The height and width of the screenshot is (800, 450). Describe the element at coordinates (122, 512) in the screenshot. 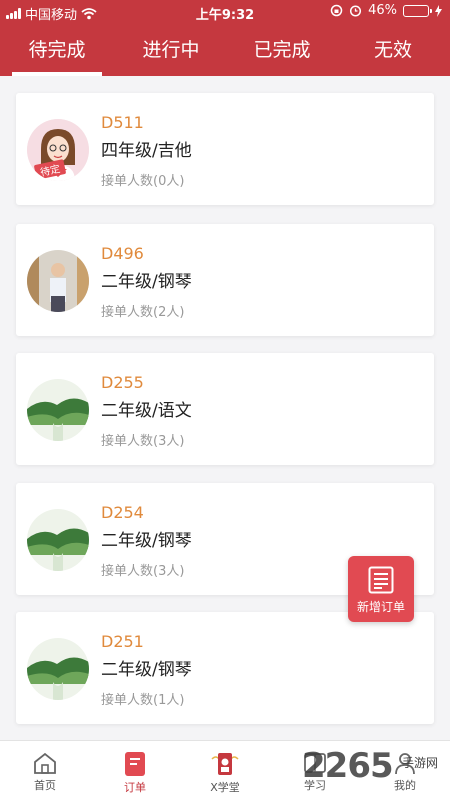

I see `order-code: D254` at that location.